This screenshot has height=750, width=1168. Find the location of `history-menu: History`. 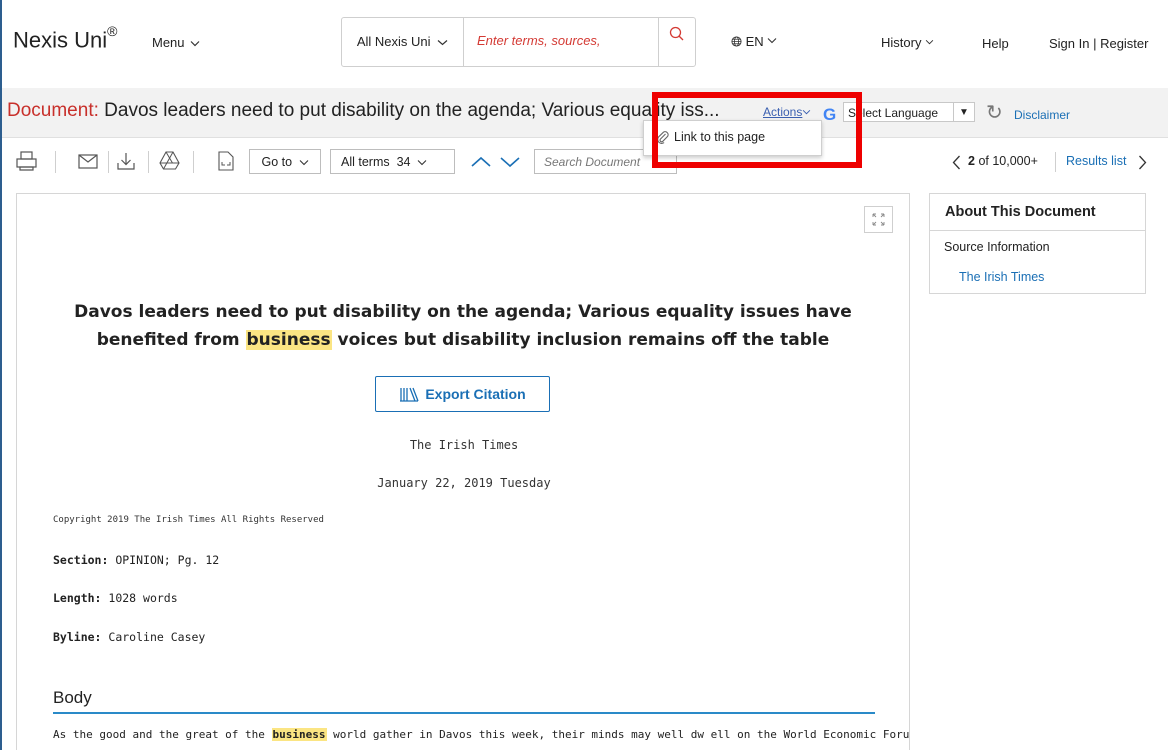

history-menu: History is located at coordinates (907, 42).